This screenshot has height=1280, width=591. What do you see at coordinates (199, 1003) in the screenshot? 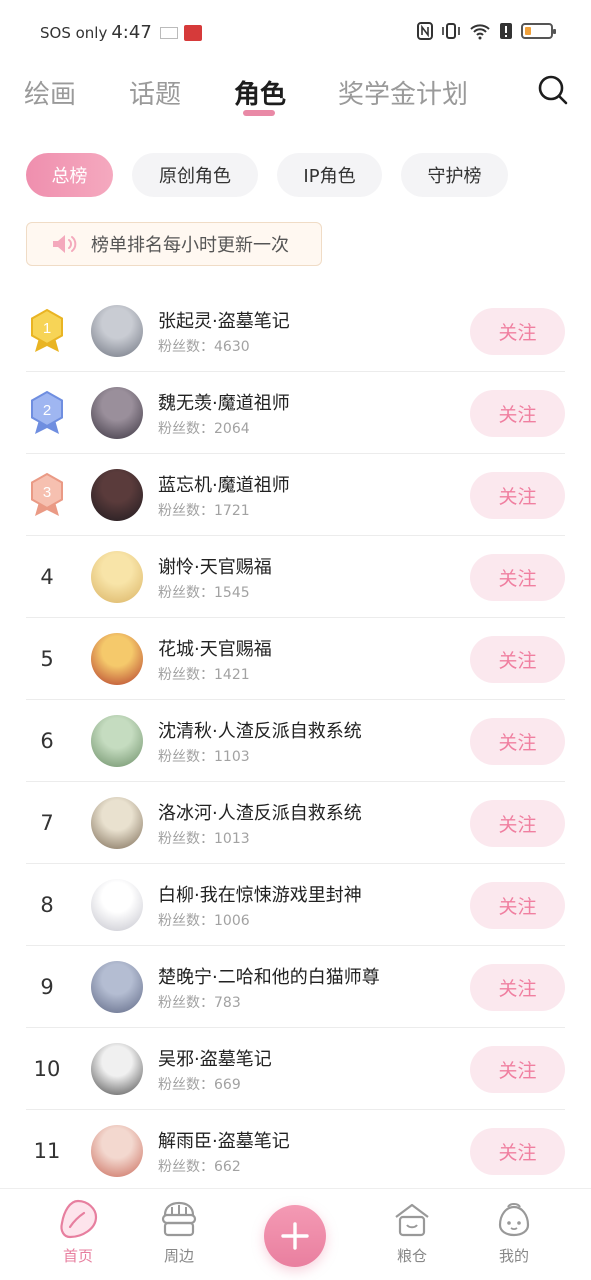
I see `fan-count: 粉丝数：783` at bounding box center [199, 1003].